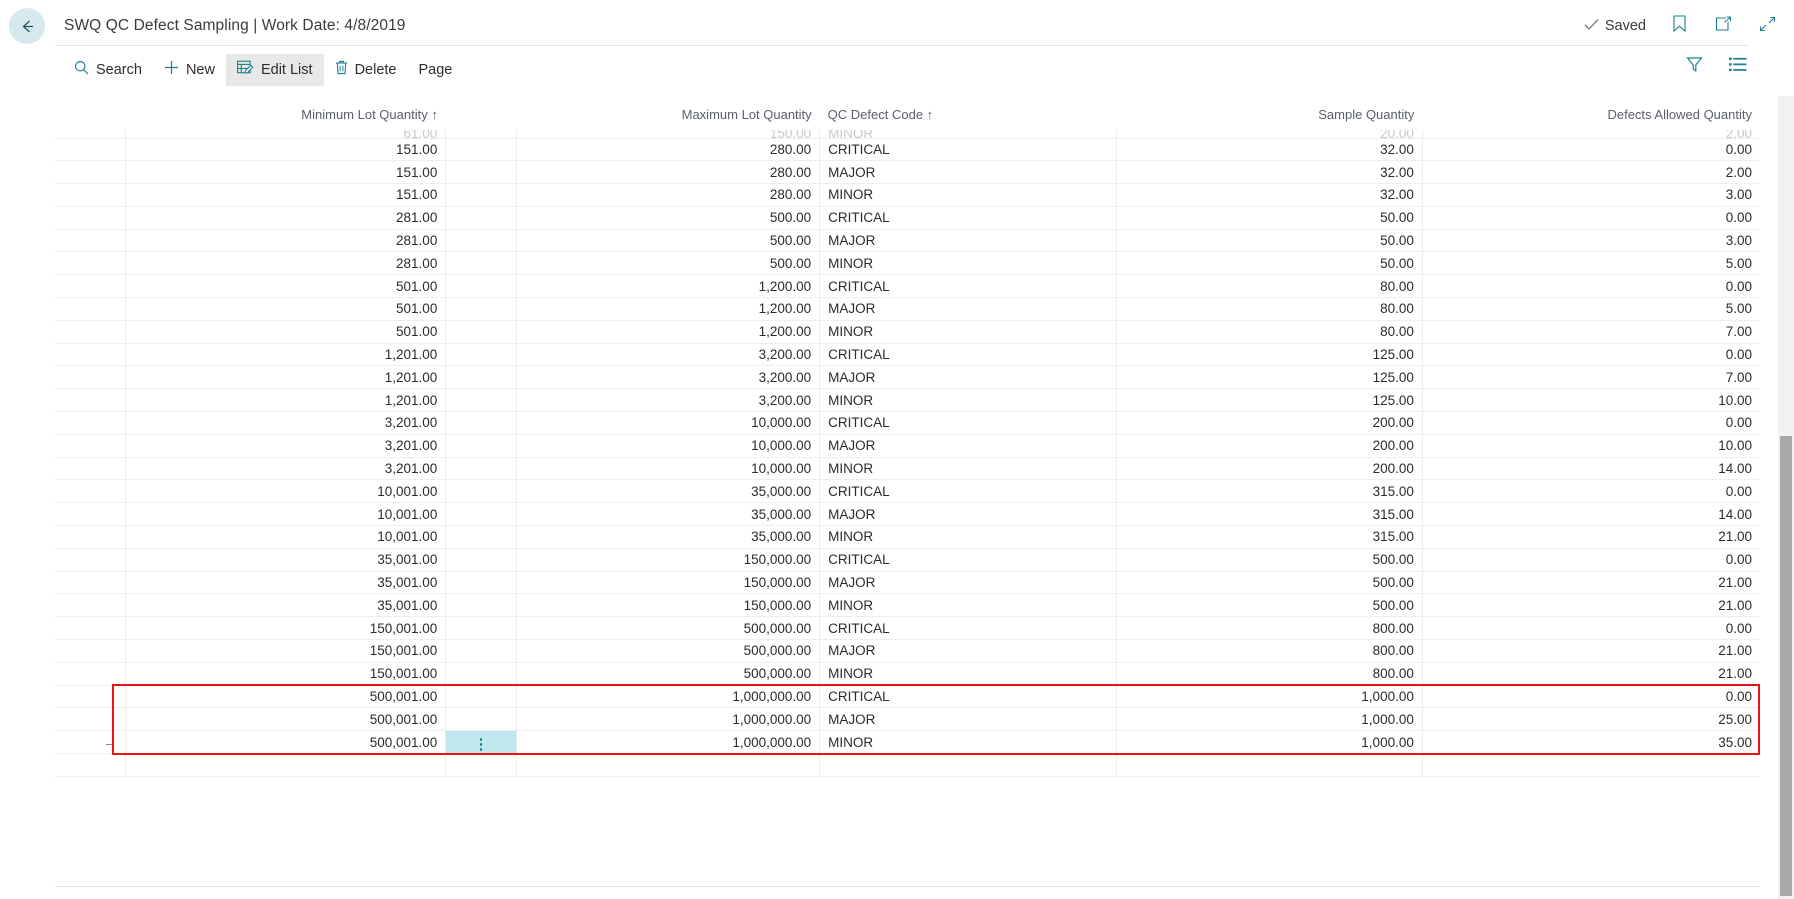 The height and width of the screenshot is (899, 1794). I want to click on cell-defects-allowed-quantity, so click(1591, 765).